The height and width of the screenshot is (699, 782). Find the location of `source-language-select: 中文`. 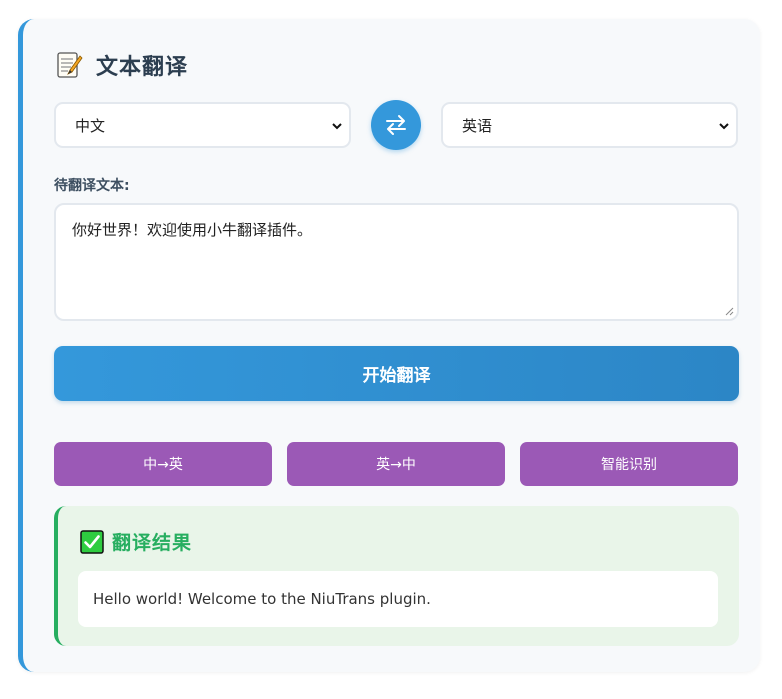

source-language-select: 中文 is located at coordinates (202, 125).